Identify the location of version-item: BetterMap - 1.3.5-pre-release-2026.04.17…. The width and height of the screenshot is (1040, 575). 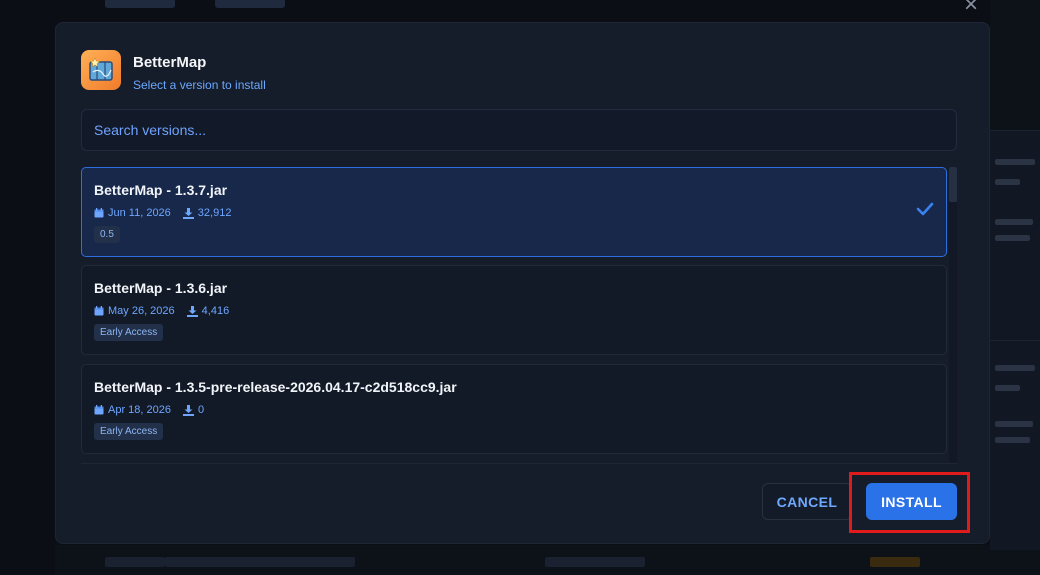
(514, 409).